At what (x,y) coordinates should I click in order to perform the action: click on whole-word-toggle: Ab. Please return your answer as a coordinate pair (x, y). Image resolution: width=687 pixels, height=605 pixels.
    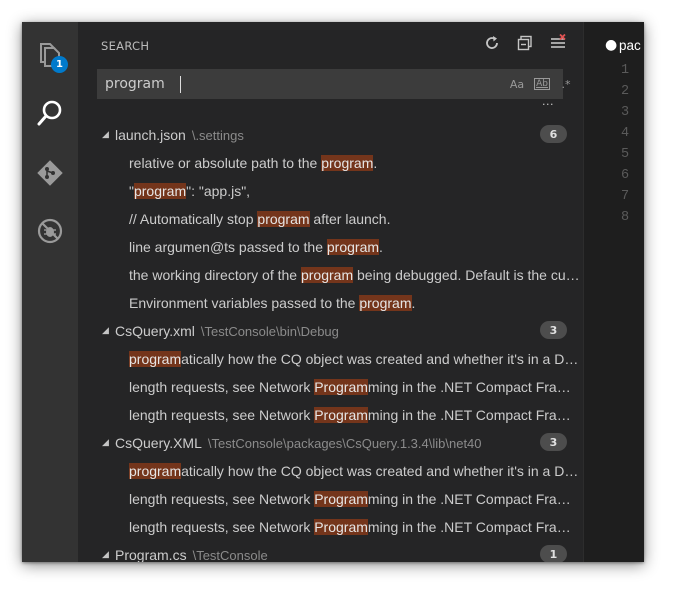
    Looking at the image, I should click on (542, 84).